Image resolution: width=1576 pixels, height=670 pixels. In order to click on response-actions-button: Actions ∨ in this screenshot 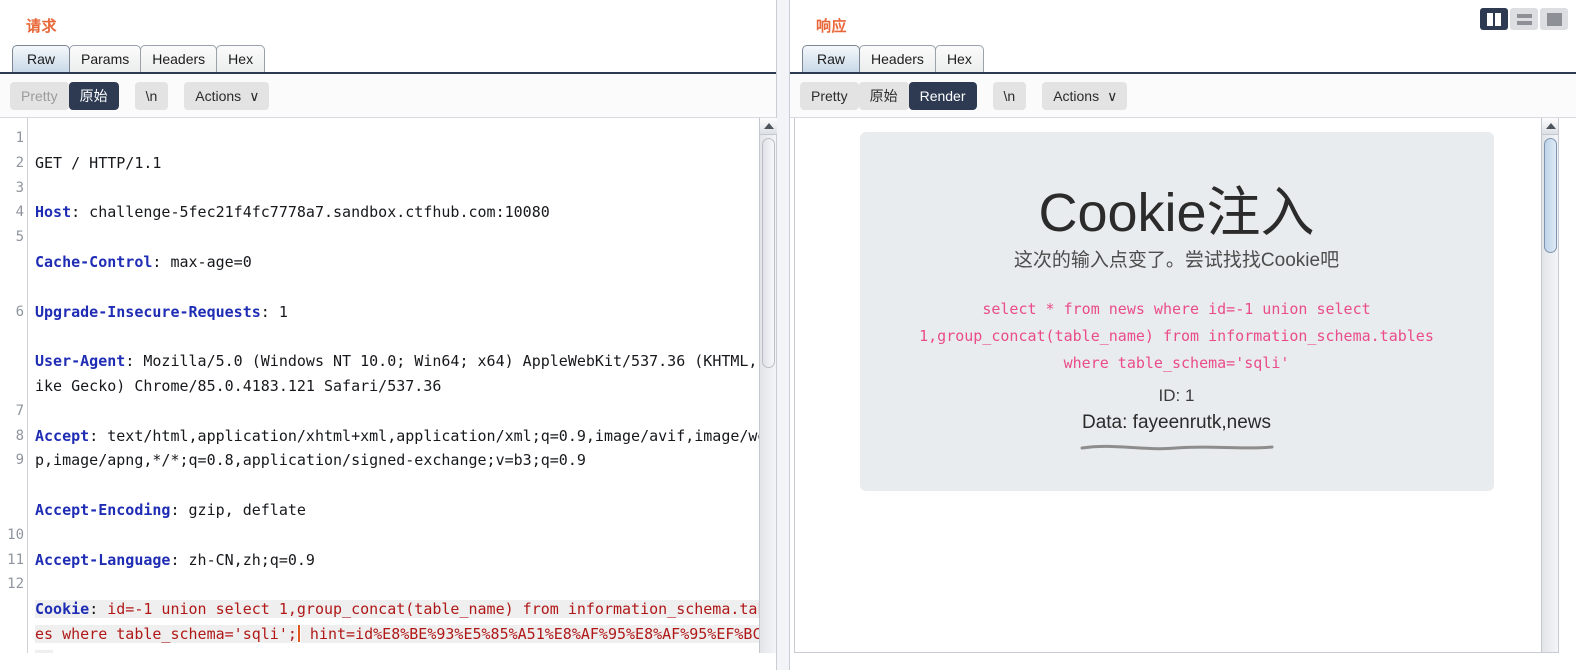, I will do `click(1085, 95)`.